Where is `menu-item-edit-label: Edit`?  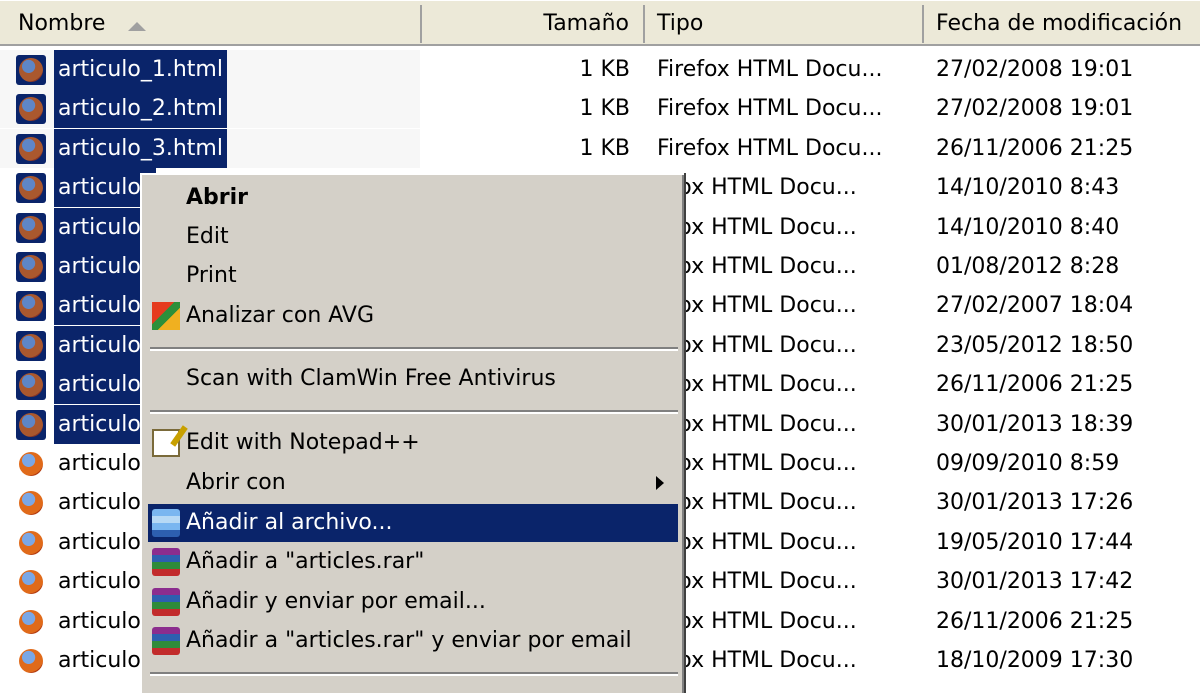
menu-item-edit-label: Edit is located at coordinates (207, 236).